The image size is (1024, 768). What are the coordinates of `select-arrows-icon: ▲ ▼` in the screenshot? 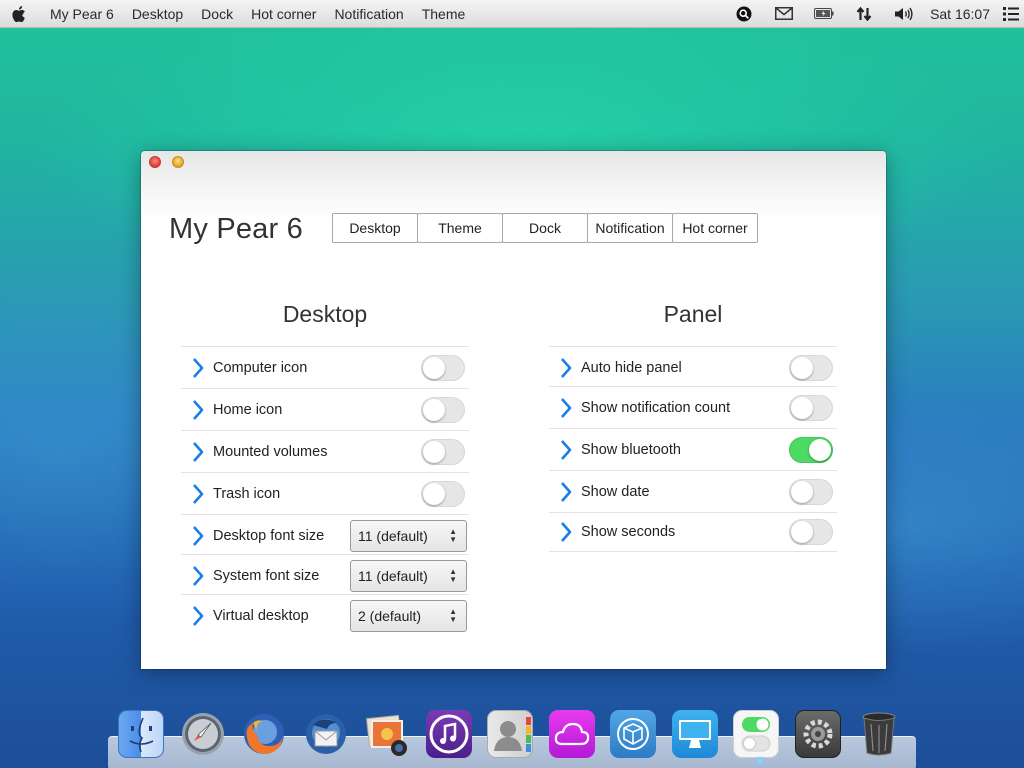 It's located at (453, 615).